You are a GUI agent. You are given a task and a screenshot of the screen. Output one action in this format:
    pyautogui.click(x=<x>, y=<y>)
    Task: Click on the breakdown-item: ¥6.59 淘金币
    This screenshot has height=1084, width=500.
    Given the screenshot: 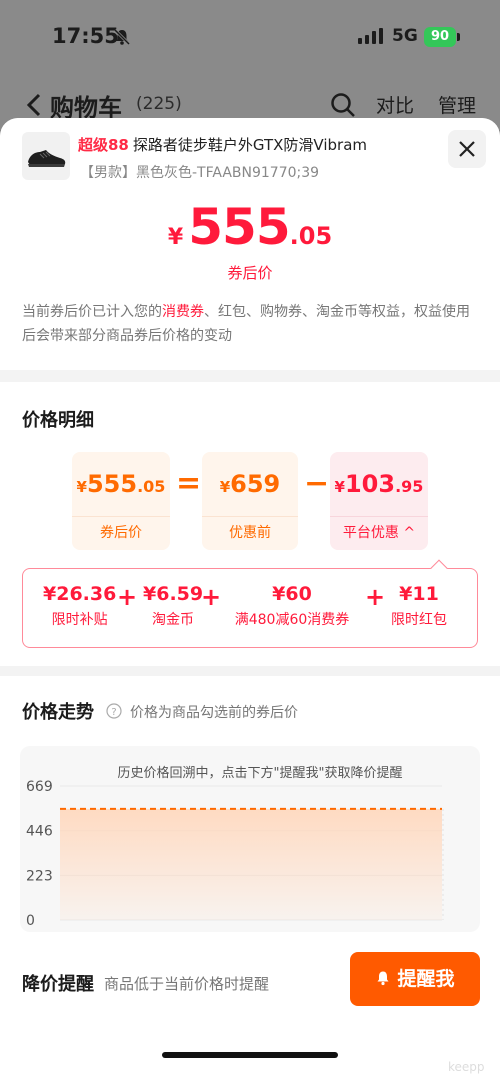 What is the action you would take?
    pyautogui.click(x=173, y=605)
    